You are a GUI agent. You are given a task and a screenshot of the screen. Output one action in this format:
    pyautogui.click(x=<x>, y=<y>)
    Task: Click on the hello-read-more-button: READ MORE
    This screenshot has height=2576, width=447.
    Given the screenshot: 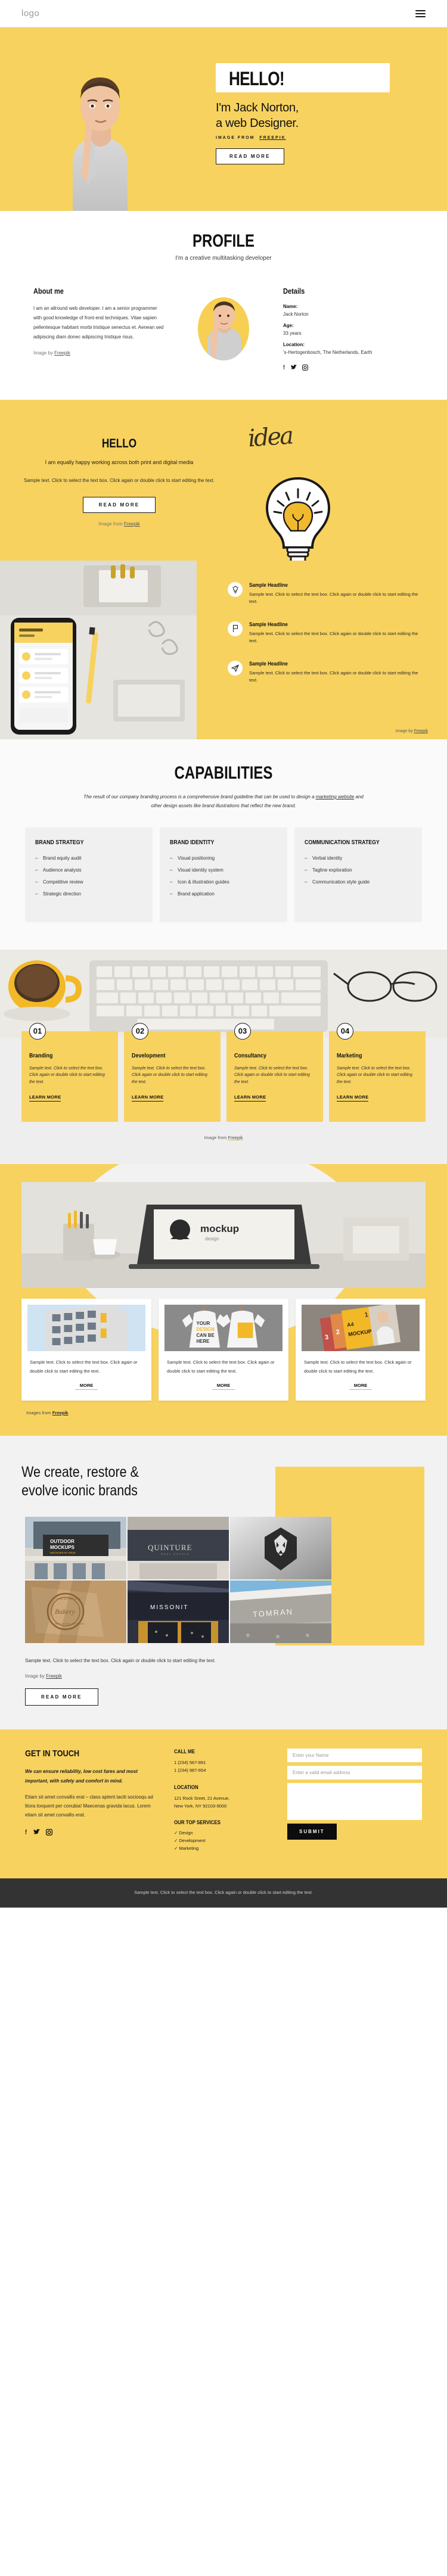 What is the action you would take?
    pyautogui.click(x=119, y=504)
    